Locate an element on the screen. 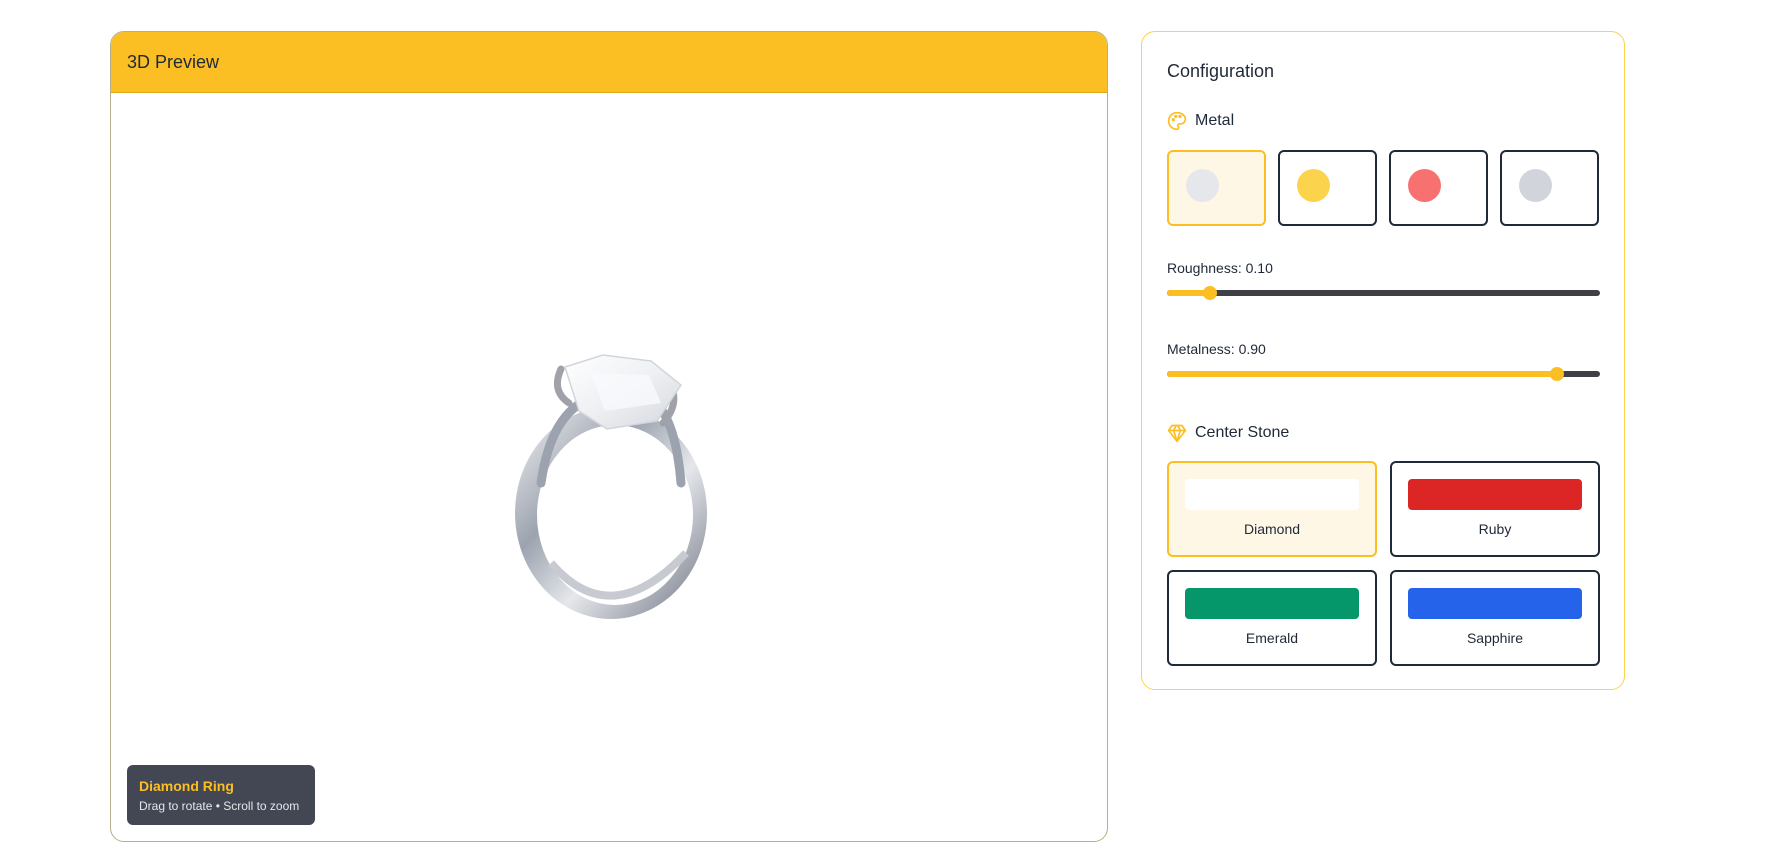  center-stone-section-header: Center Stone is located at coordinates (1228, 433).